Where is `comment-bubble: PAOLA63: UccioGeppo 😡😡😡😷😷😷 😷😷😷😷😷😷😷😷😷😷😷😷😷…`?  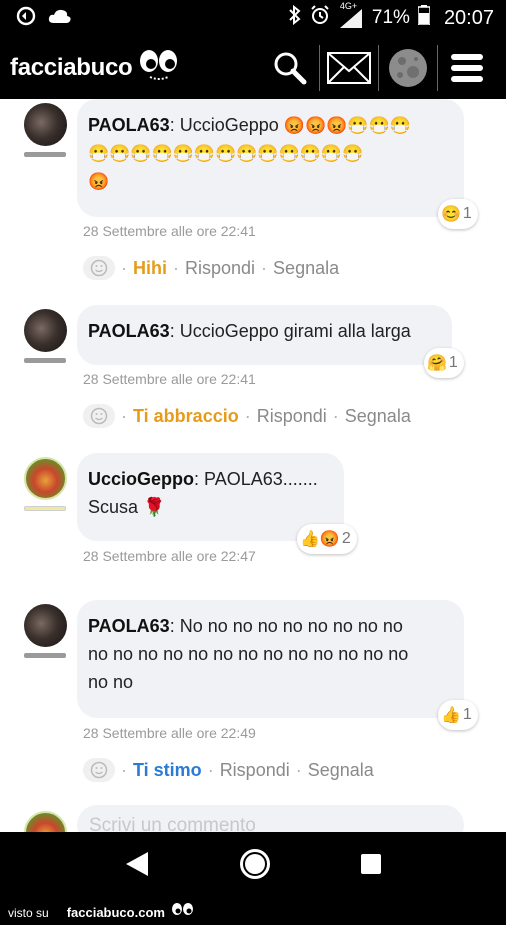
comment-bubble: PAOLA63: UccioGeppo 😡😡😡😷😷😷 😷😷😷😷😷😷😷😷😷😷😷😷😷… is located at coordinates (270, 158).